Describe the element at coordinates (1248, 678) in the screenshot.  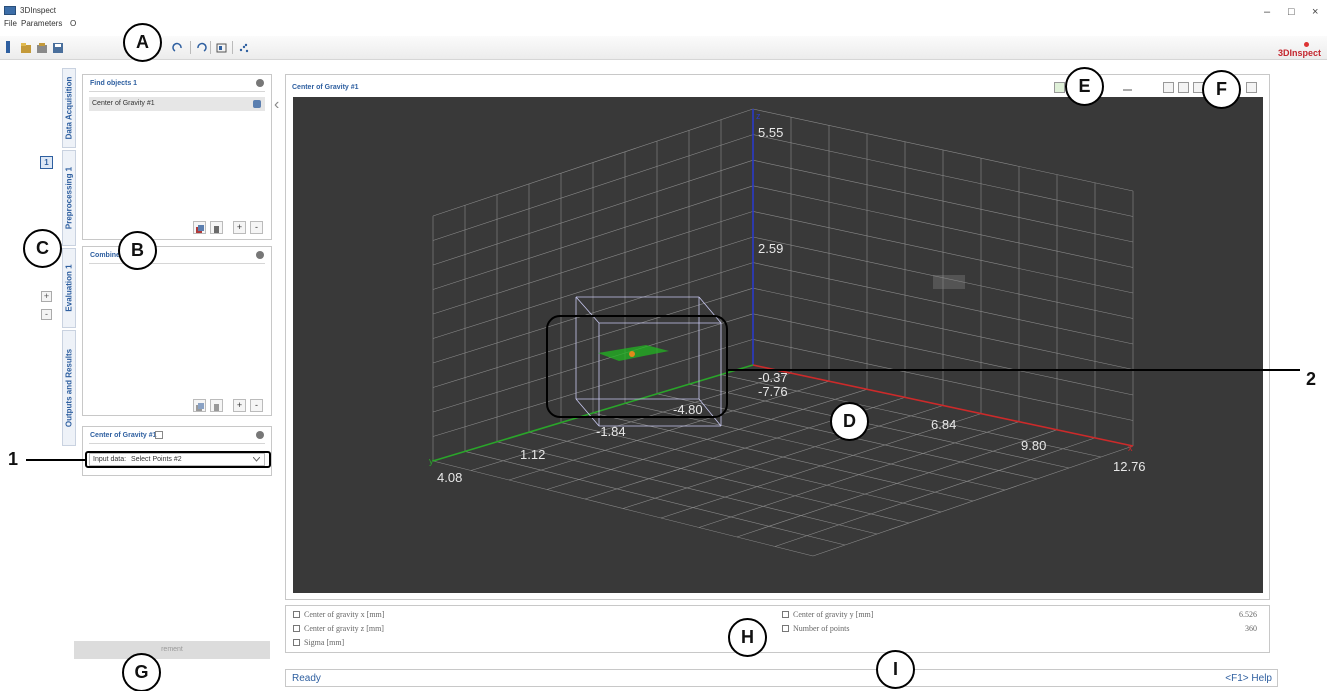
I see `help-hint: <F1> Help` at that location.